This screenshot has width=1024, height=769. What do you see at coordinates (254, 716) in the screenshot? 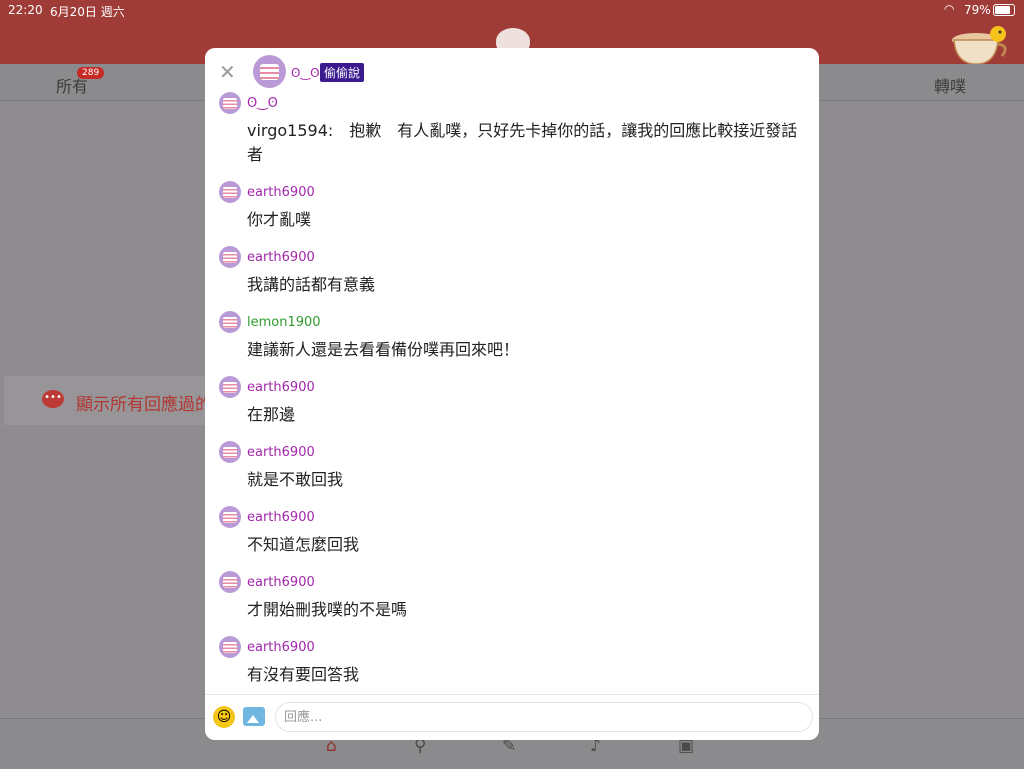
I see `image-upload-icon` at bounding box center [254, 716].